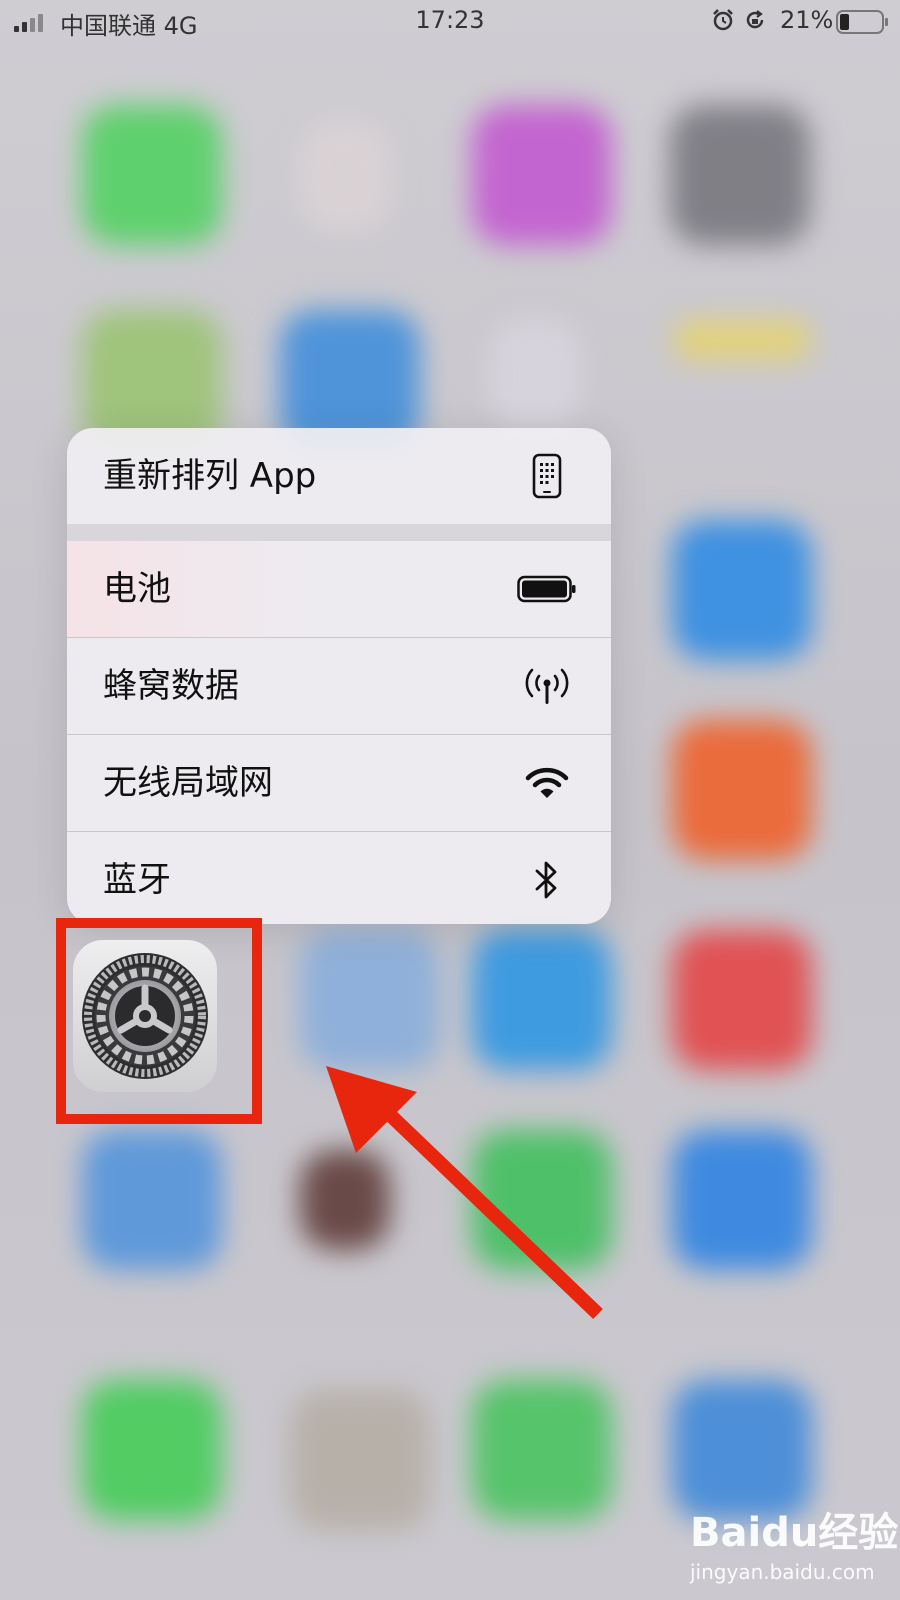  I want to click on watermark: Baidu经验 jingyan.baidu.com, so click(794, 1542).